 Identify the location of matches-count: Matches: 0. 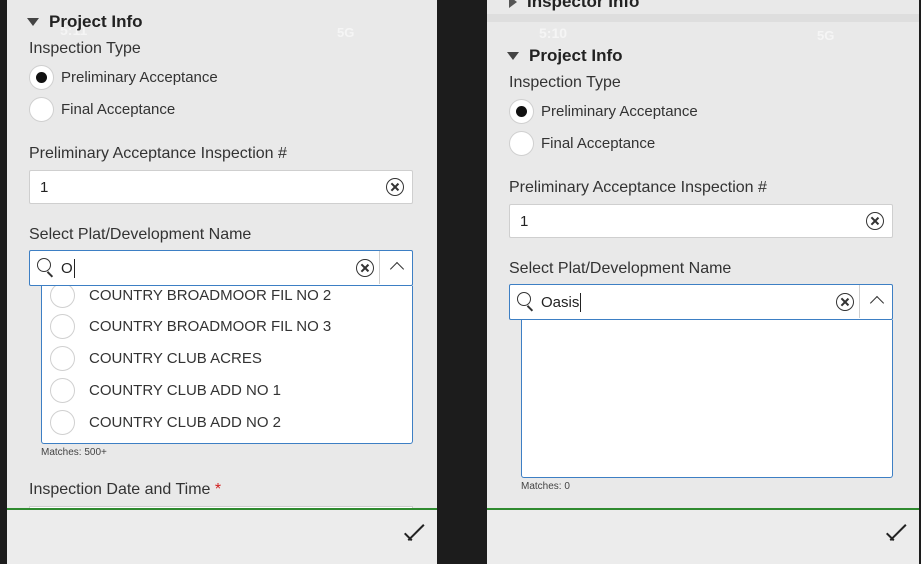
(545, 486).